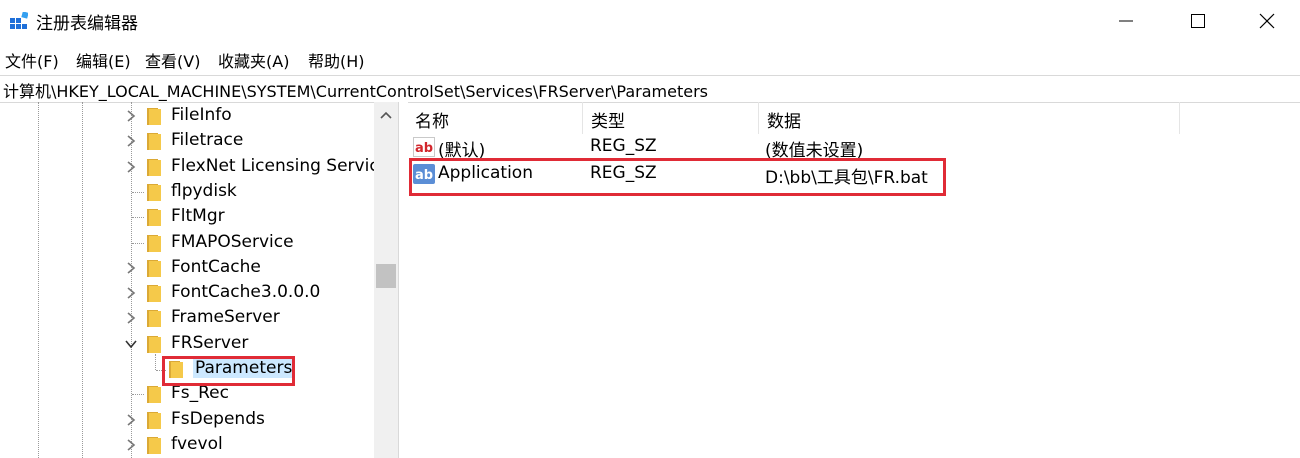 This screenshot has width=1300, height=458. I want to click on tree-item-label: fvevol, so click(197, 443).